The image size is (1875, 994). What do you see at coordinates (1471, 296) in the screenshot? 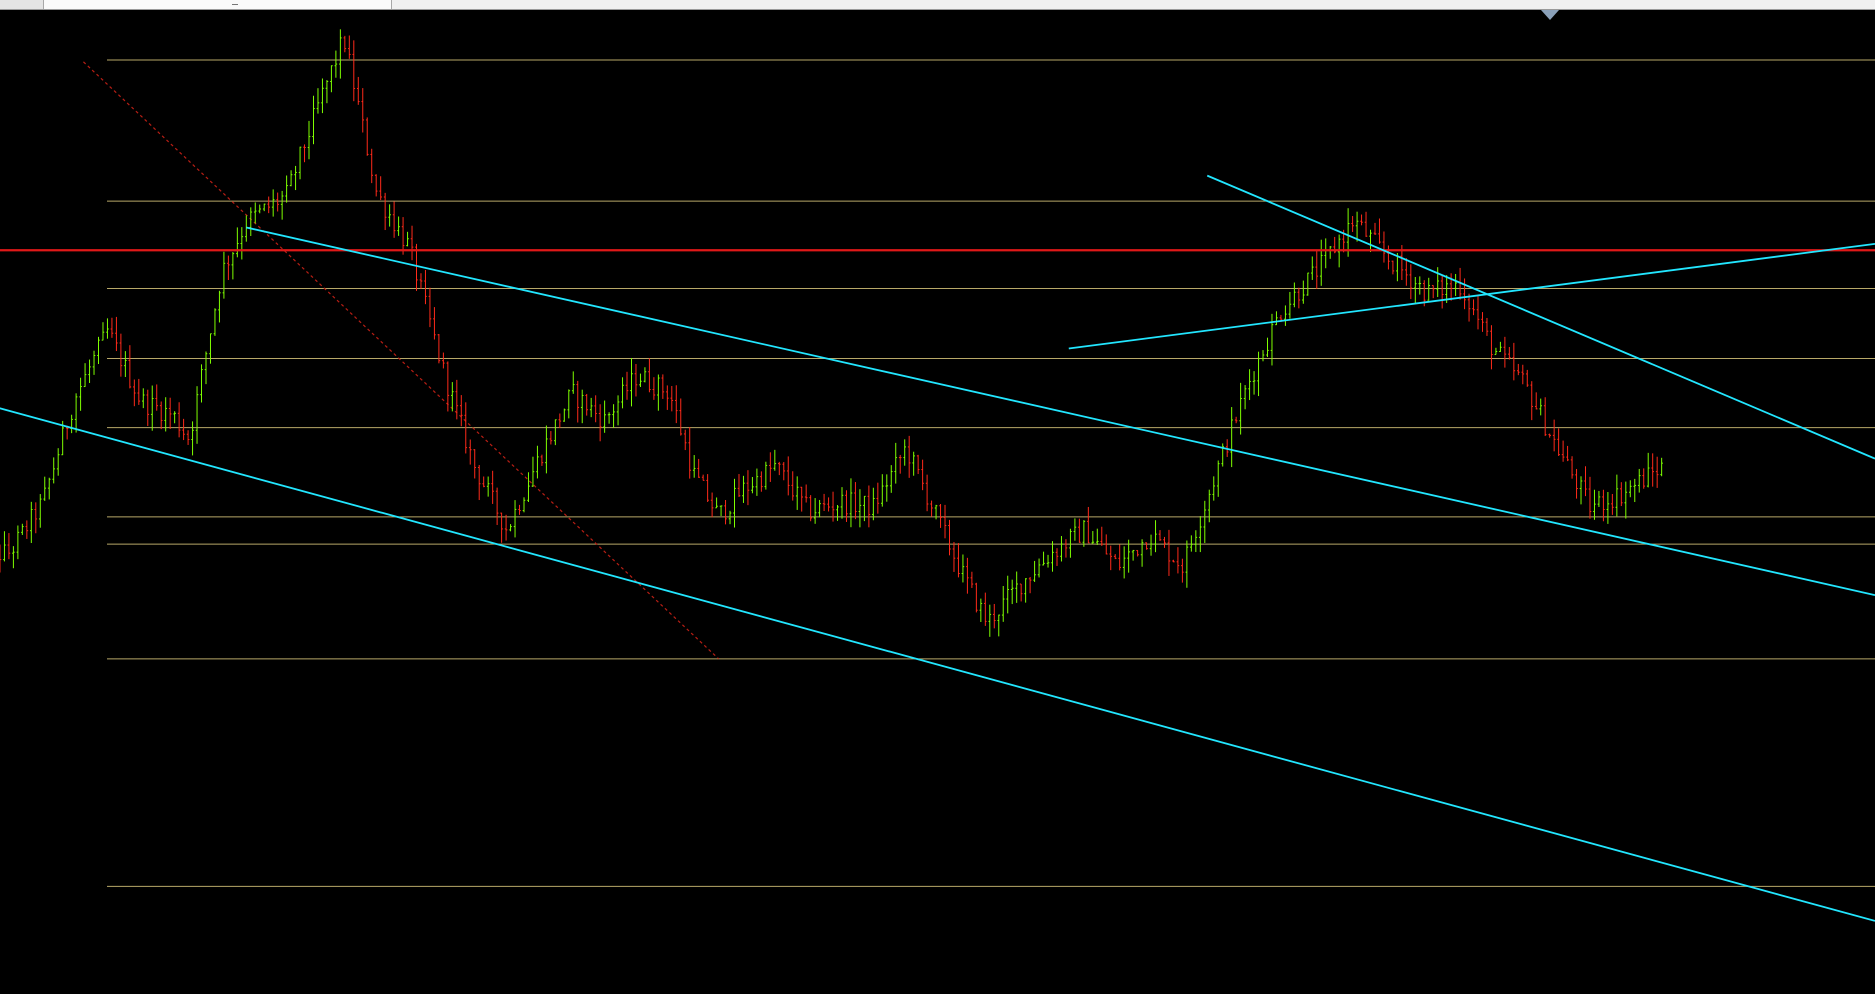
I see `trendline` at bounding box center [1471, 296].